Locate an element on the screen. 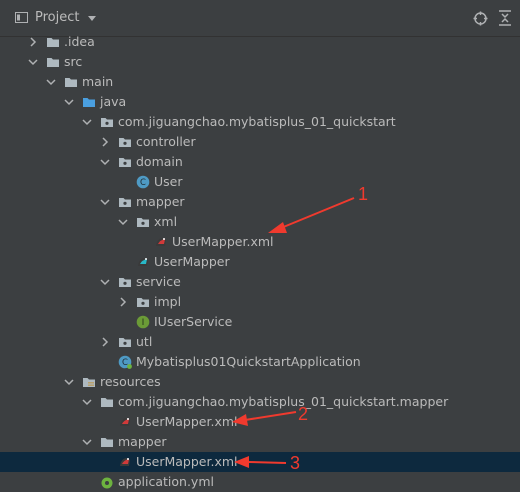 The height and width of the screenshot is (492, 520). tree-item-utl: utl is located at coordinates (260, 342).